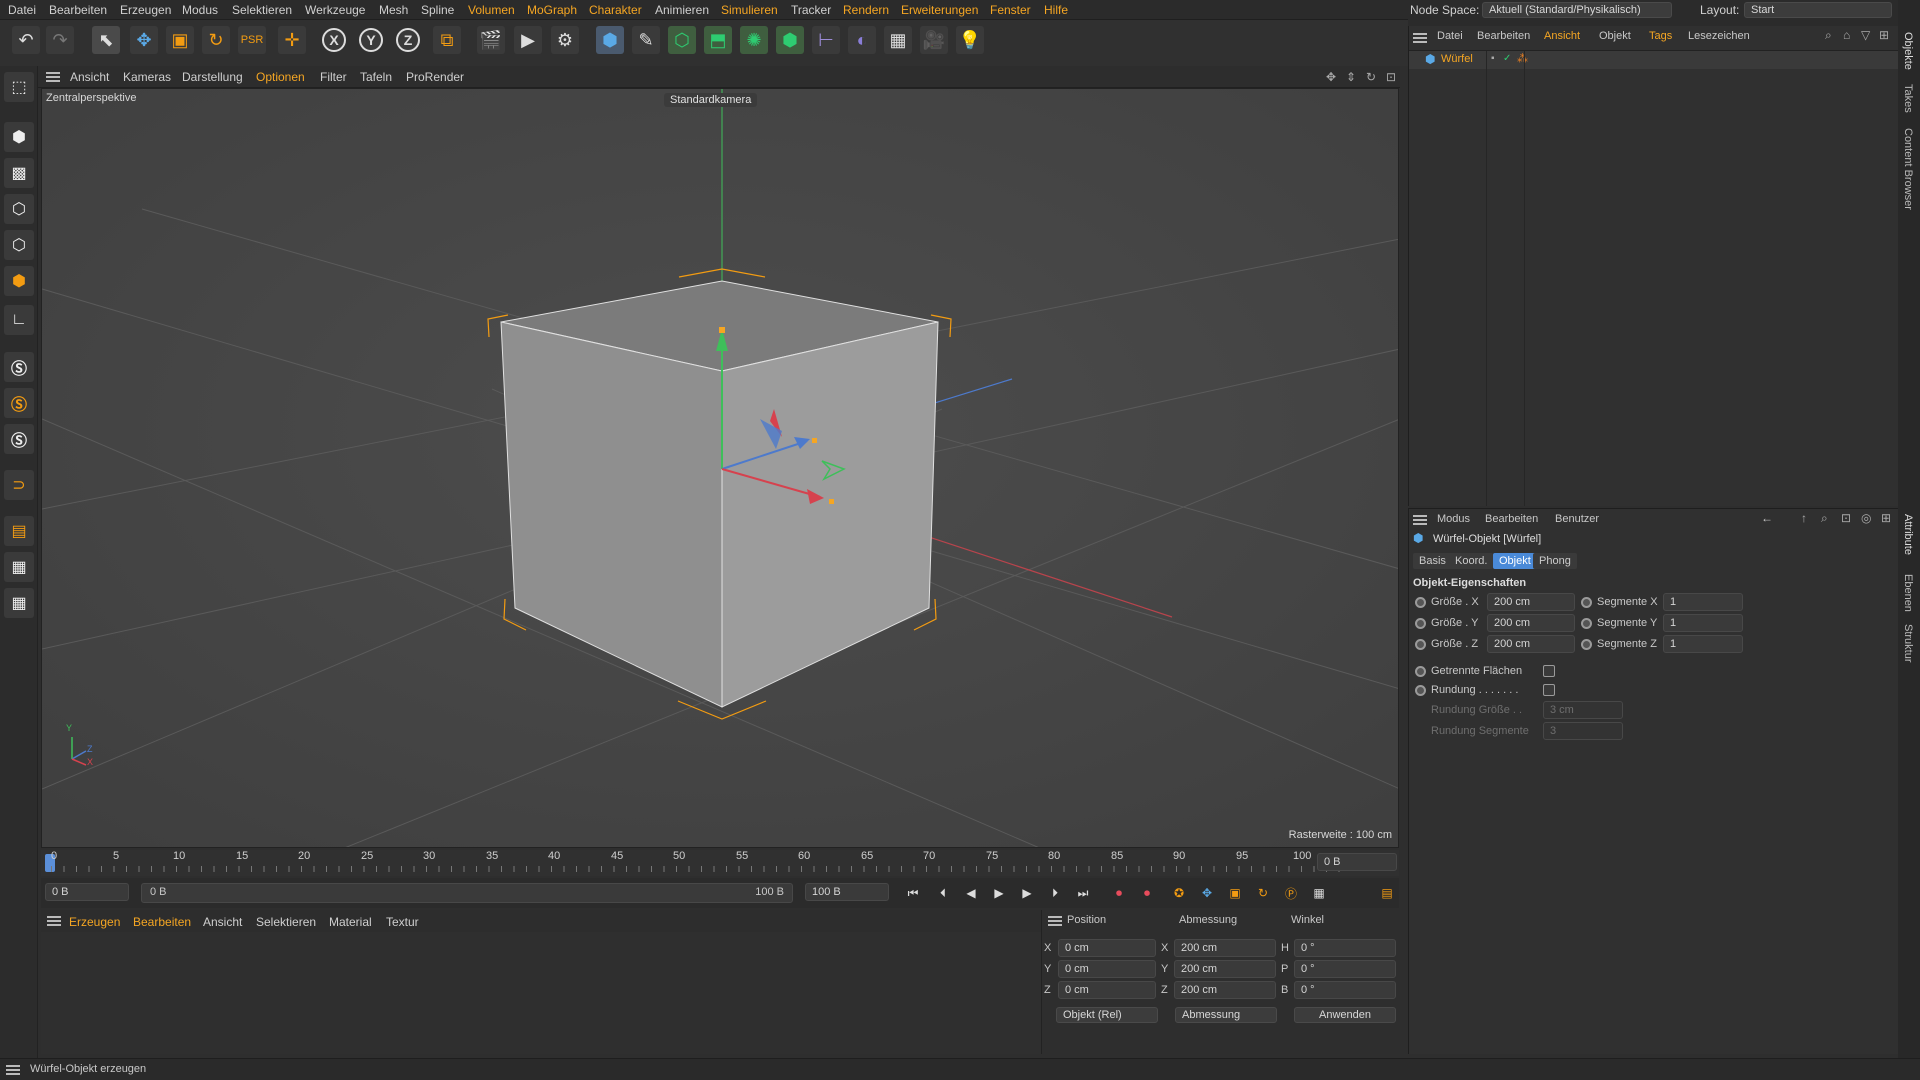 Image resolution: width=1920 pixels, height=1080 pixels. Describe the element at coordinates (866, 10) in the screenshot. I see `menu-rendern: Rendern` at that location.